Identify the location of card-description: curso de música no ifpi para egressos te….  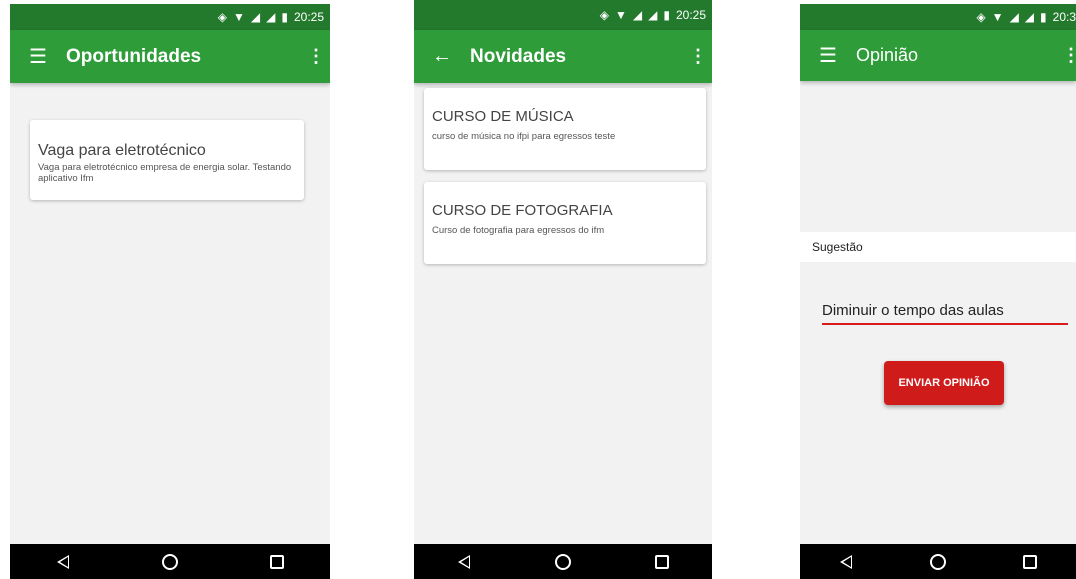
(524, 136).